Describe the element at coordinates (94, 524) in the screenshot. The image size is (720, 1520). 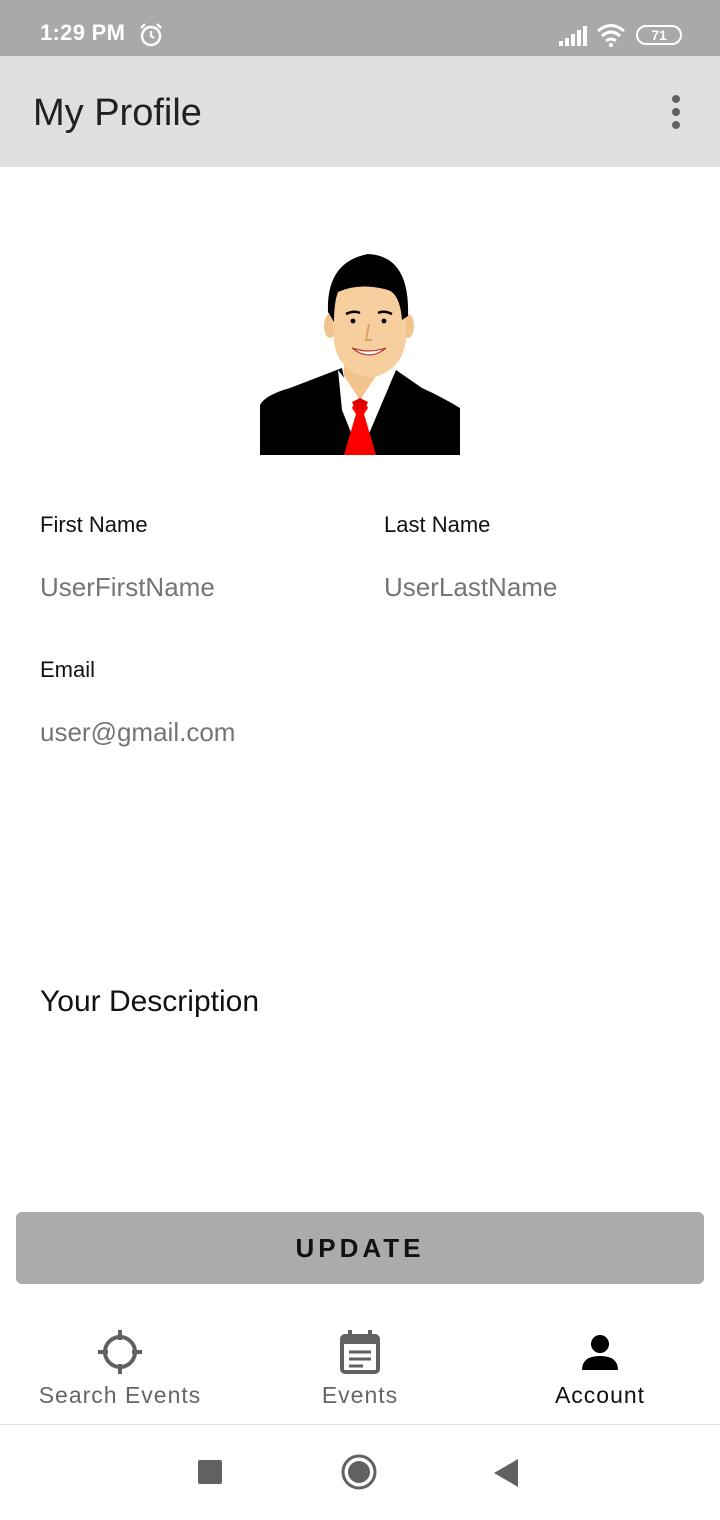
I see `first-name-label: First Name` at that location.